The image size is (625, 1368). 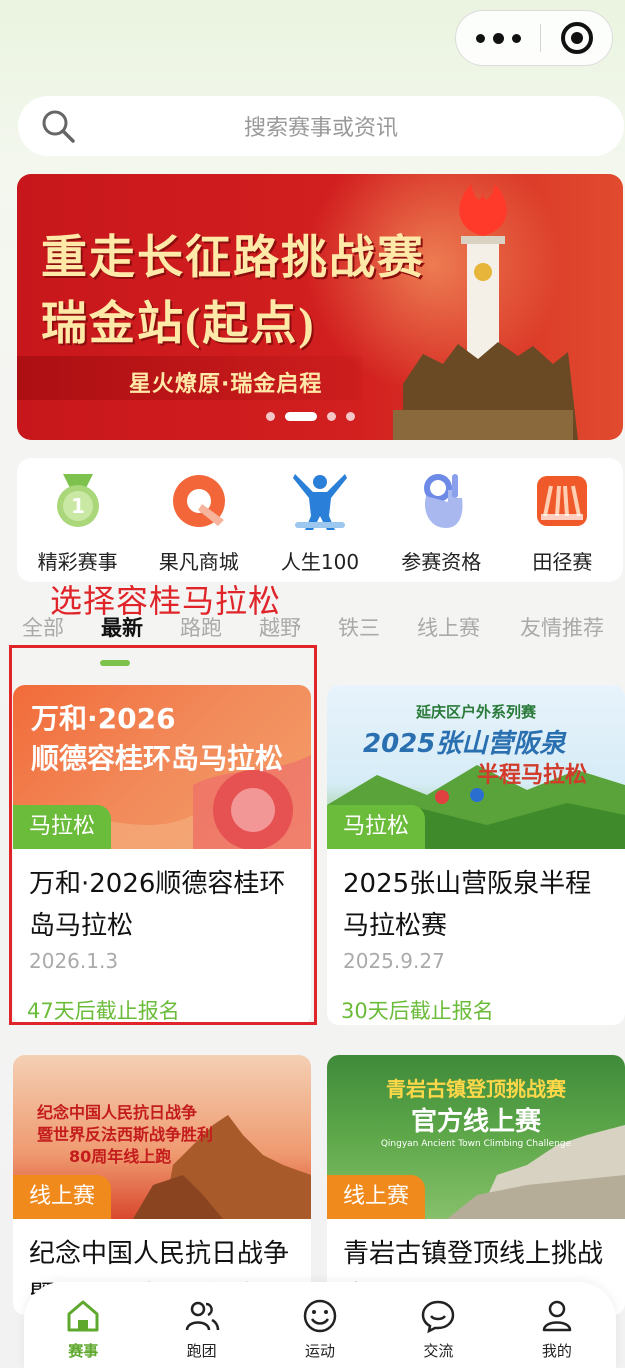 What do you see at coordinates (83, 1351) in the screenshot?
I see `nav-label: 赛事` at bounding box center [83, 1351].